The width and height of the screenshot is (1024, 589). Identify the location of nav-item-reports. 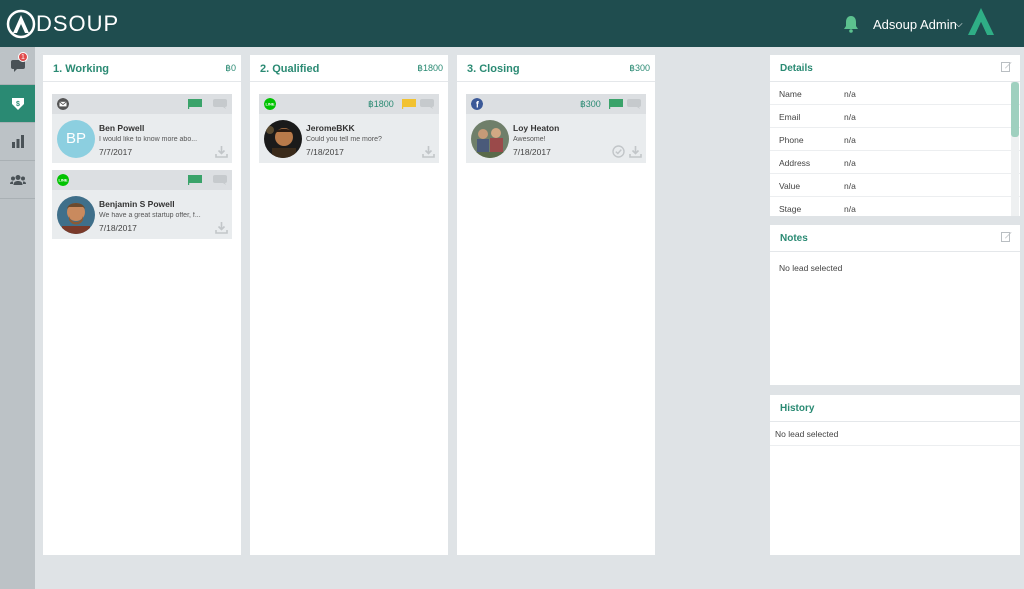
(17, 142).